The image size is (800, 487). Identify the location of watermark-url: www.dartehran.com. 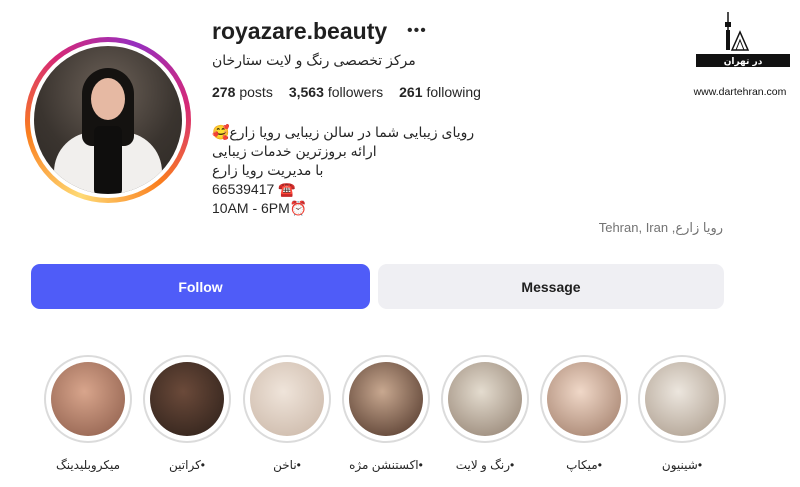
(740, 92).